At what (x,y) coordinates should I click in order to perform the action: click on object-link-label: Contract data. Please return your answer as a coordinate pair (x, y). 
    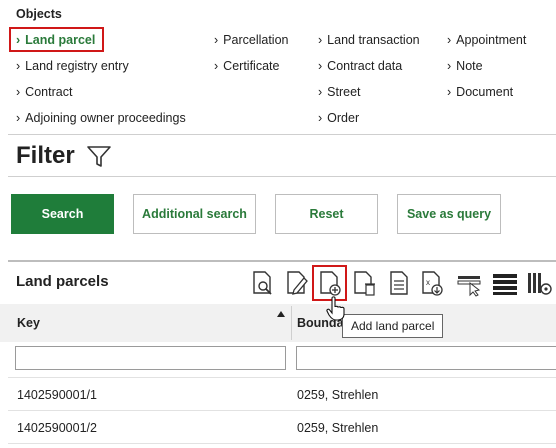
    Looking at the image, I should click on (365, 66).